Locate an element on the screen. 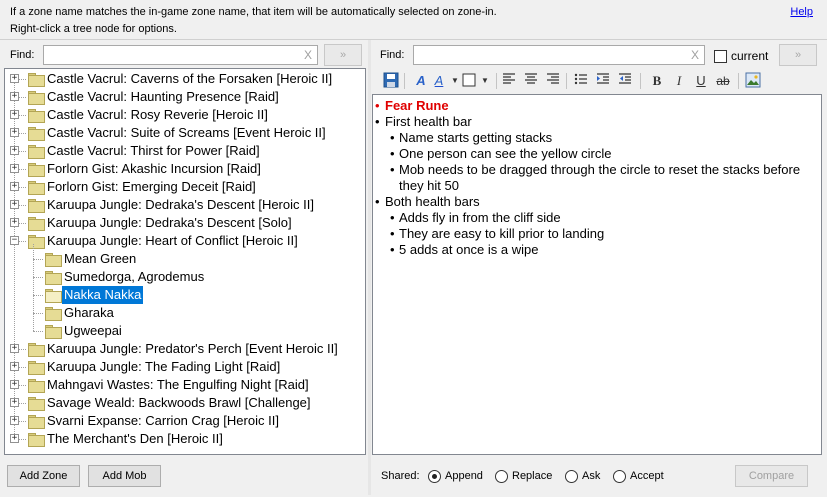 This screenshot has width=827, height=497. replace-radio is located at coordinates (501, 476).